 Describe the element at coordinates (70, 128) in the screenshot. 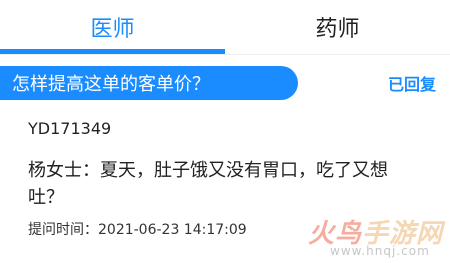

I see `question-id: YD171349` at that location.